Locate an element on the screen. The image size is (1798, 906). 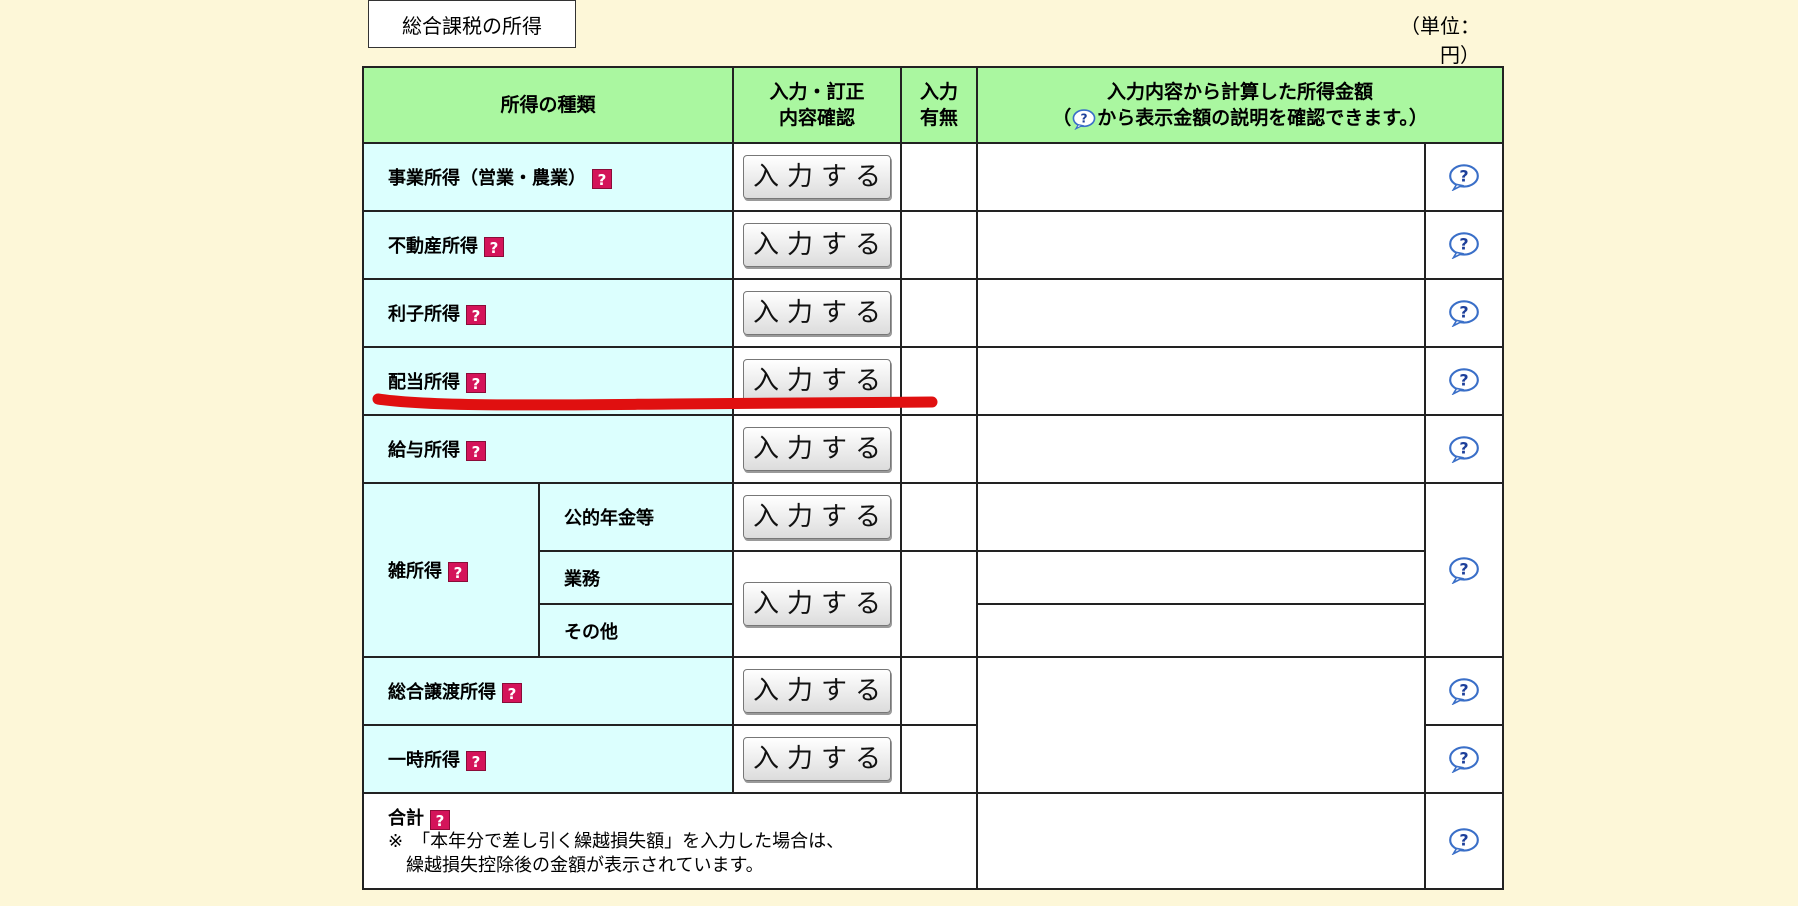
row-salary-text: 給与所得 is located at coordinates (424, 450).